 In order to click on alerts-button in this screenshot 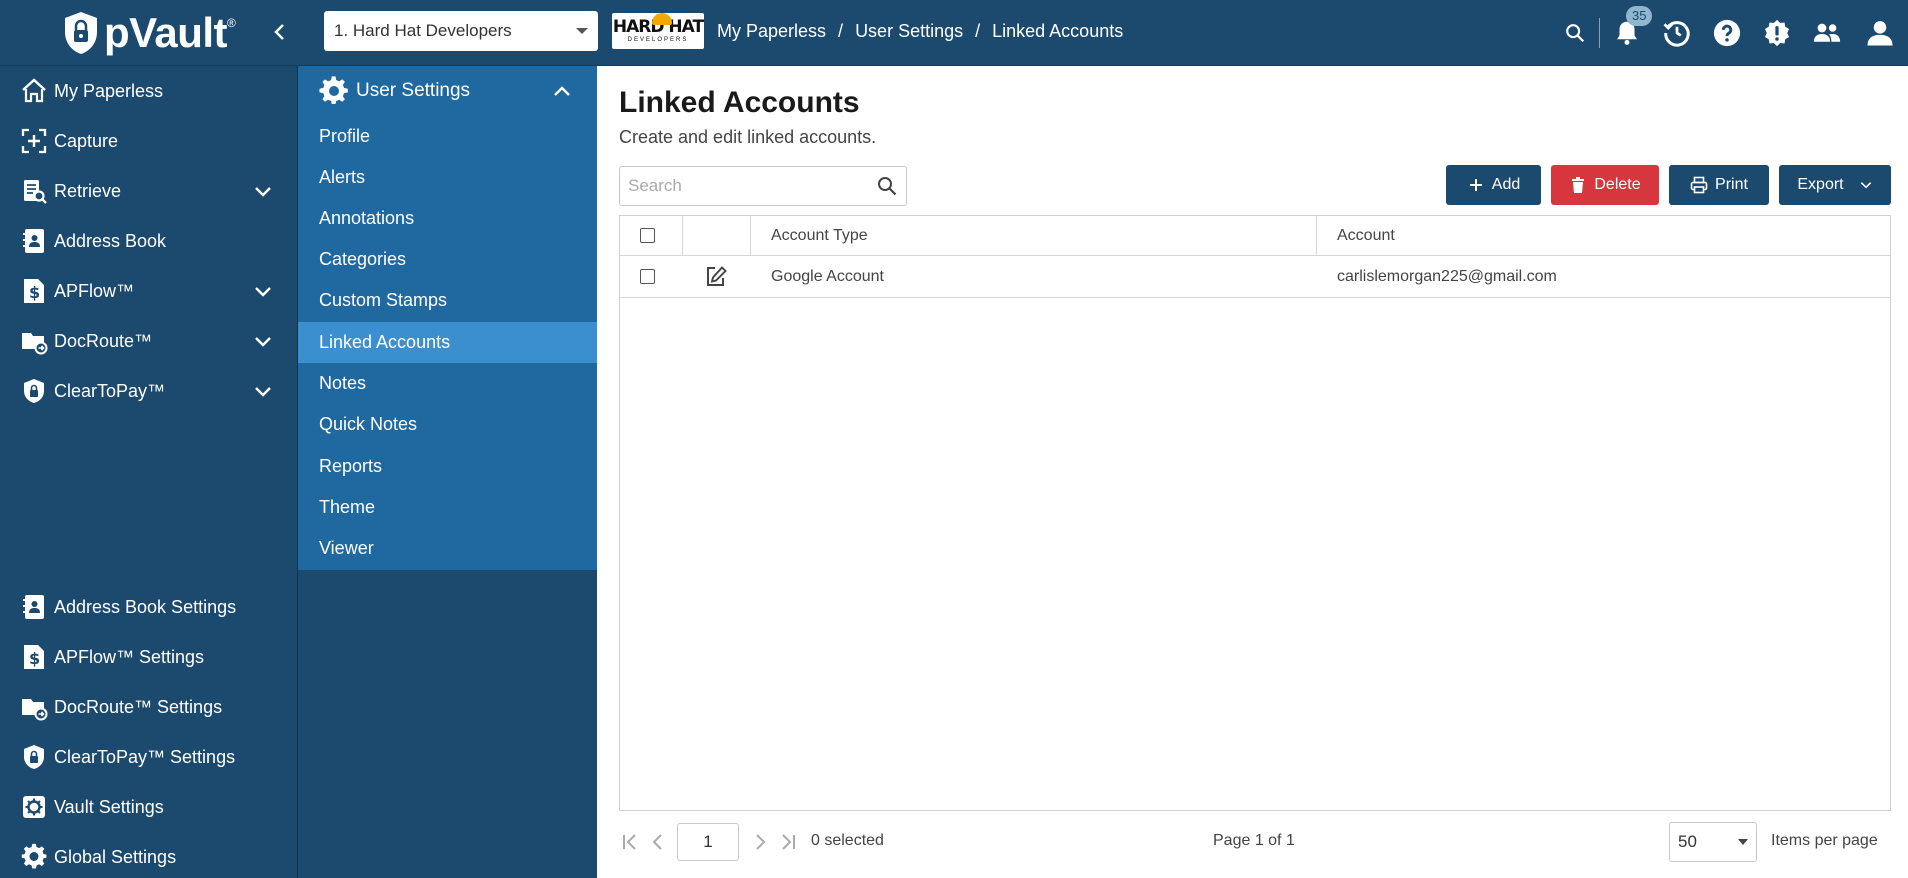, I will do `click(1777, 33)`.